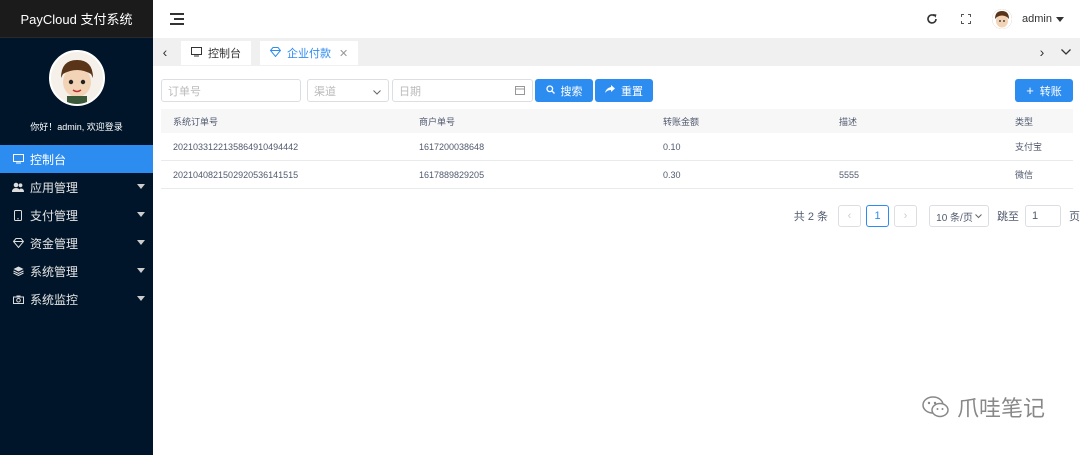  Describe the element at coordinates (1043, 216) in the screenshot. I see `goto-page-input: 1` at that location.